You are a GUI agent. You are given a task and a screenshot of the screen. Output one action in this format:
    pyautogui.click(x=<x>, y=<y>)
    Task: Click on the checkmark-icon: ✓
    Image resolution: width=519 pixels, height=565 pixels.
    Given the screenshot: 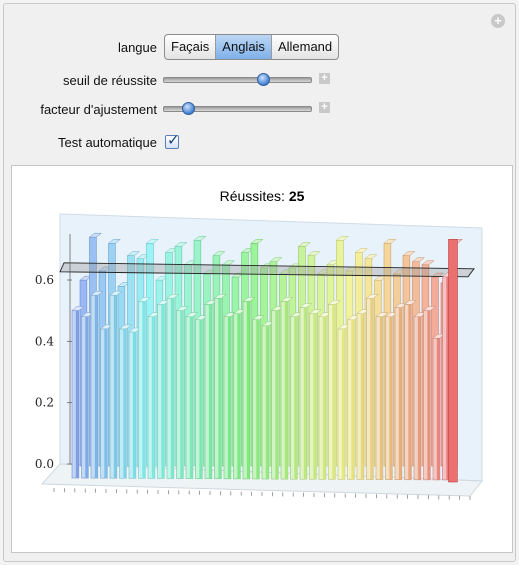 What is the action you would take?
    pyautogui.click(x=173, y=140)
    